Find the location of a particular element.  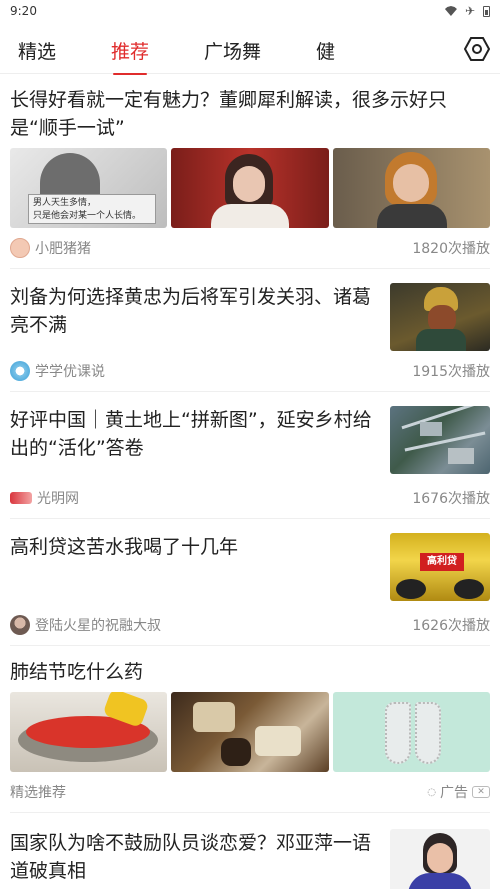

card-meta: 光明网 1676次播放 is located at coordinates (250, 498).